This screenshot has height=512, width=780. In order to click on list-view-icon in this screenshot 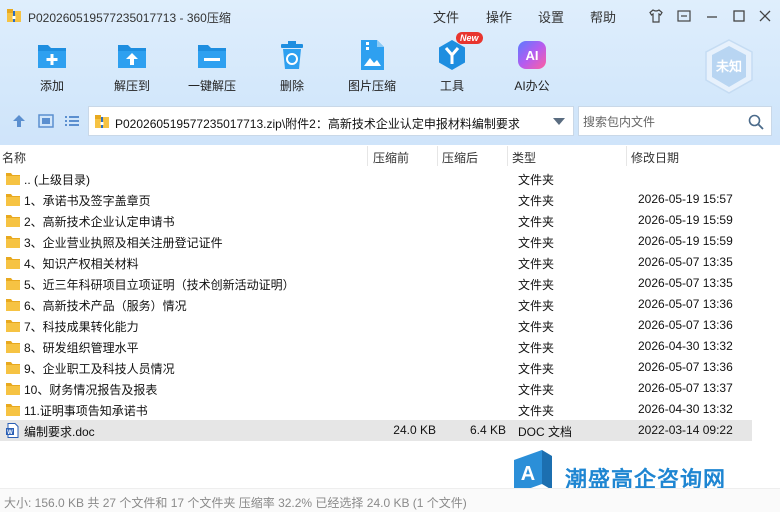, I will do `click(72, 121)`.